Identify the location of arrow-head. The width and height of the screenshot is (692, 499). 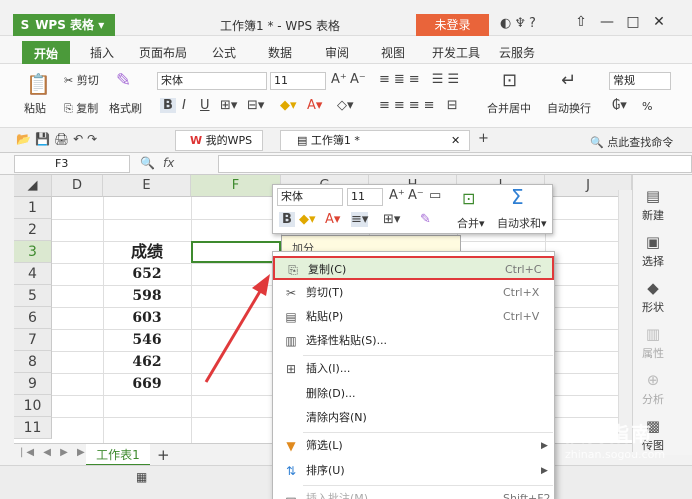
(261, 285).